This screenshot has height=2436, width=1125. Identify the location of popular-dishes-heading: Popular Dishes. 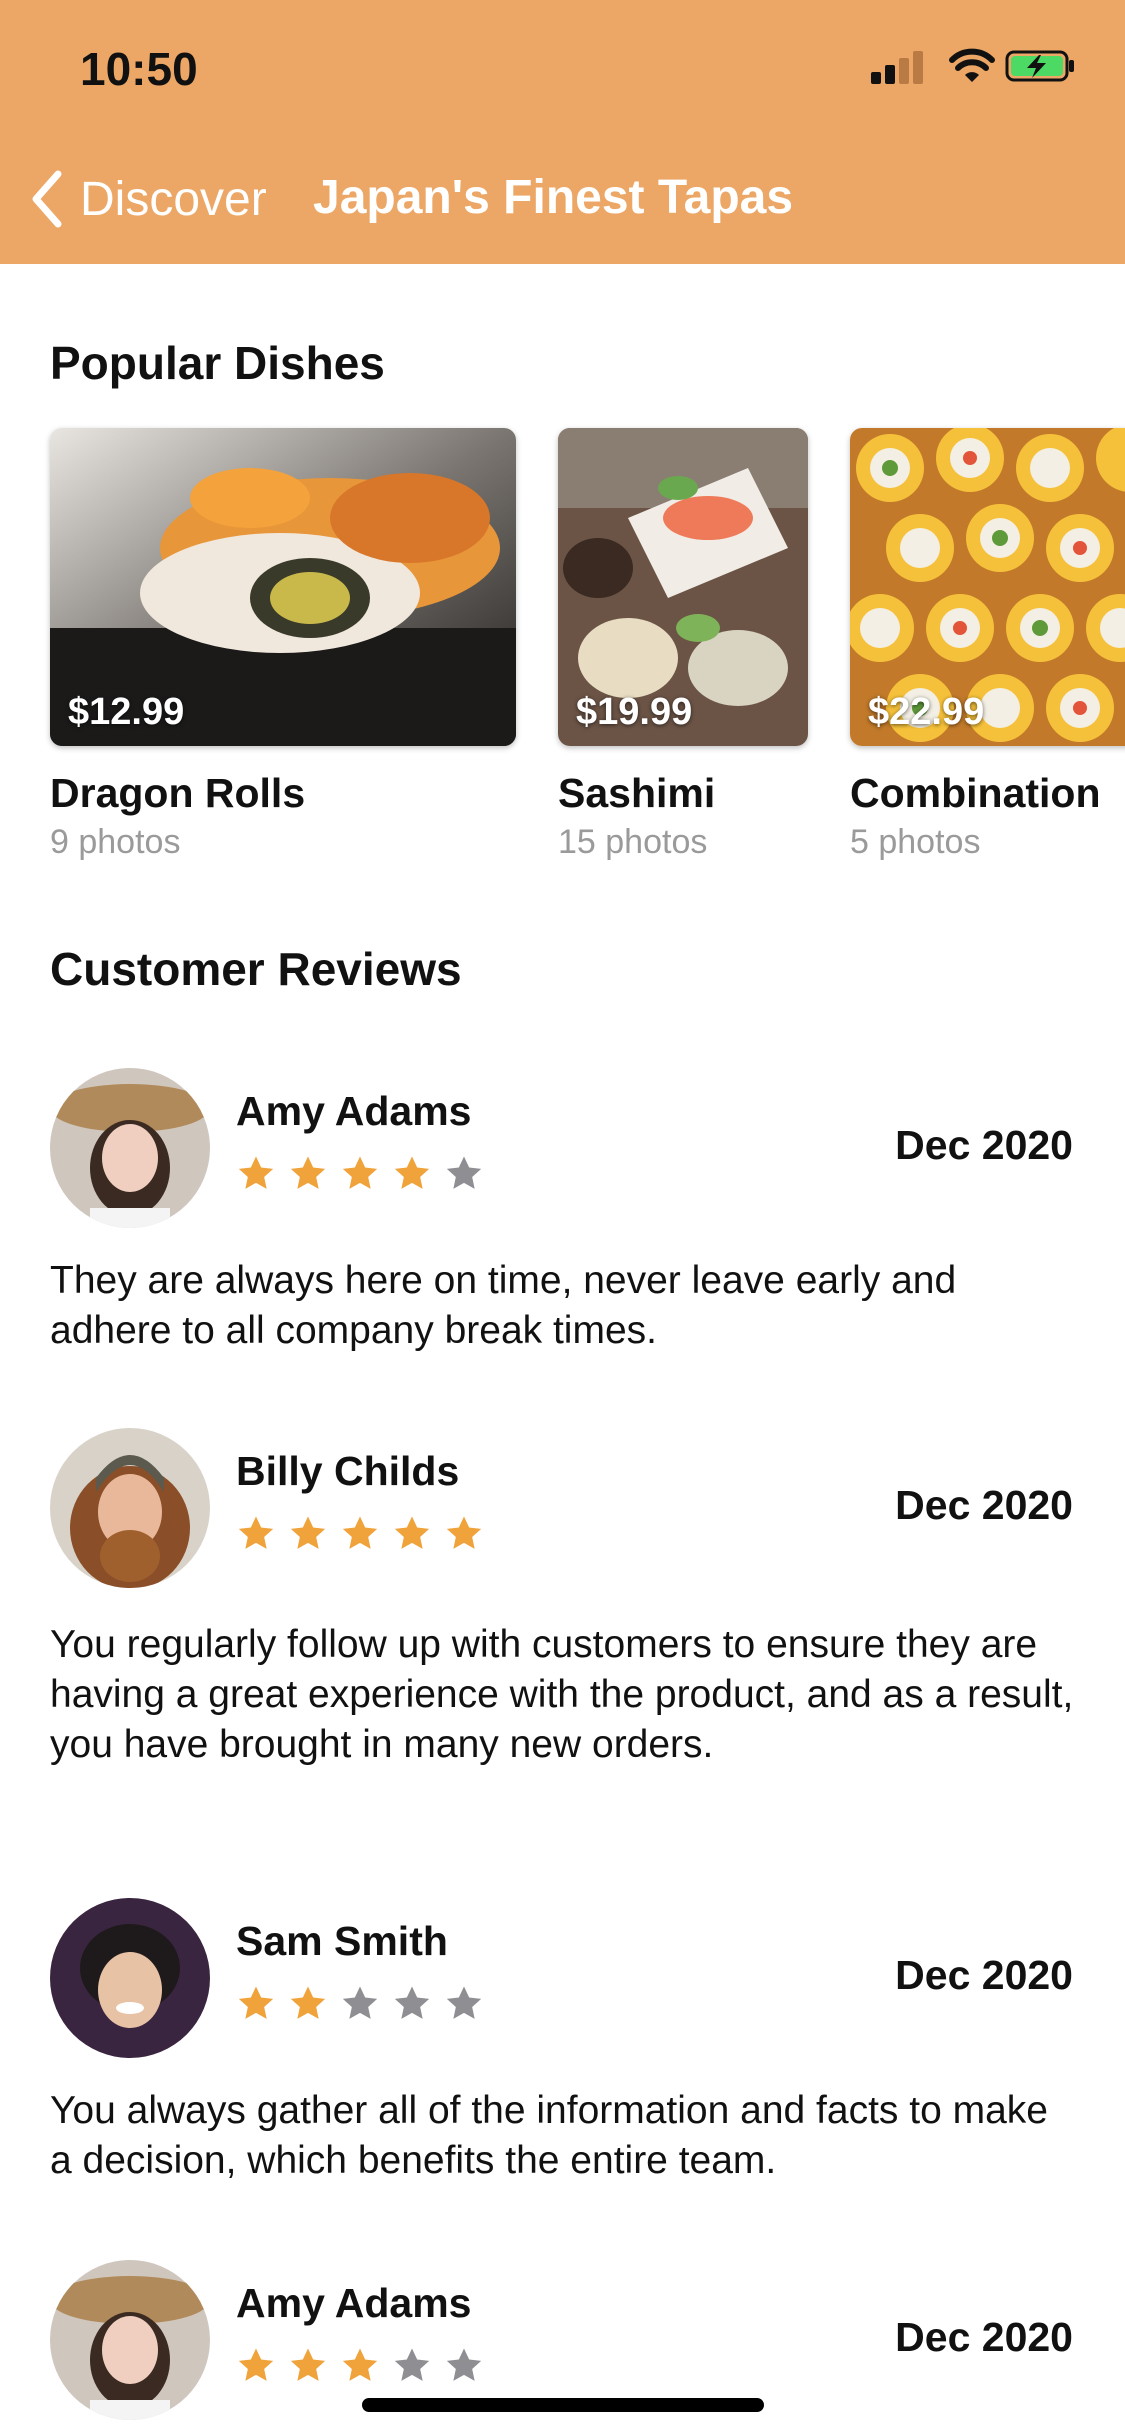
(217, 363).